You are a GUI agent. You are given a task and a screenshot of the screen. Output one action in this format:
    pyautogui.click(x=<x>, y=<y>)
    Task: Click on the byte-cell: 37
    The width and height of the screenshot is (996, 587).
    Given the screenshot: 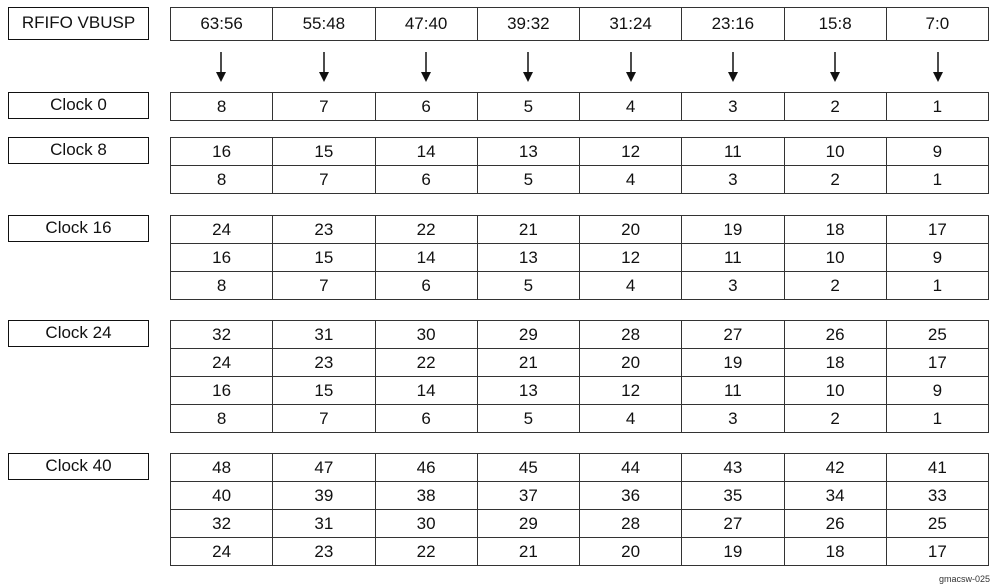 What is the action you would take?
    pyautogui.click(x=528, y=495)
    